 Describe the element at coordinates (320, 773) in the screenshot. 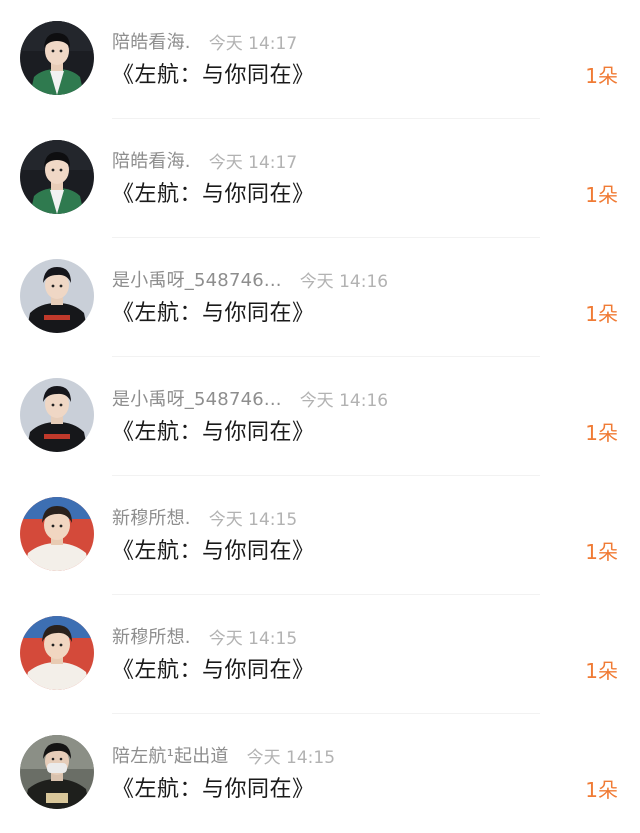

I see `list-item: 陪左航¹起出道 今天 14:15 《左航：与你同在》 1朵` at that location.